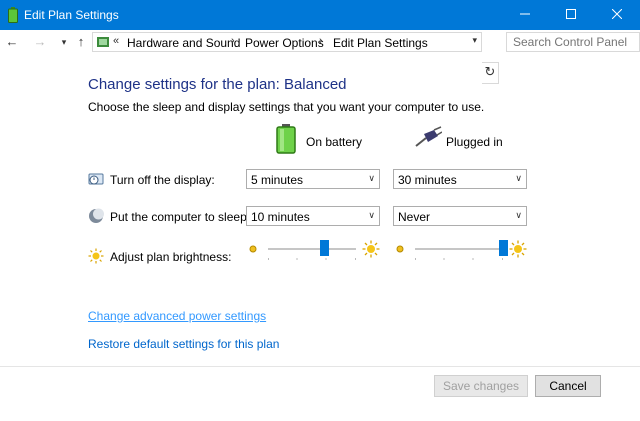 Image resolution: width=640 pixels, height=421 pixels. I want to click on recent-locations-button: ▾, so click(64, 42).